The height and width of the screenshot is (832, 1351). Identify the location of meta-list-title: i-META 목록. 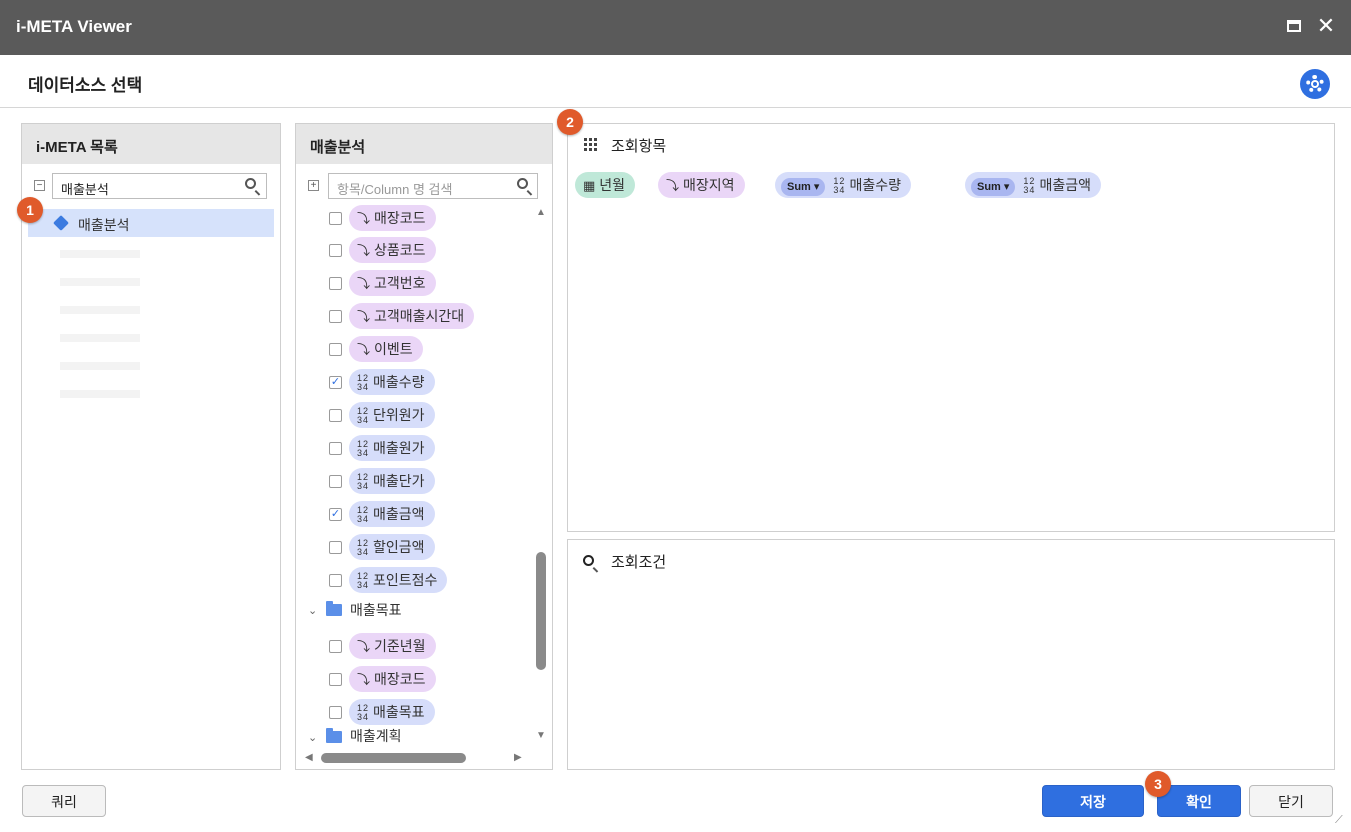
(151, 144).